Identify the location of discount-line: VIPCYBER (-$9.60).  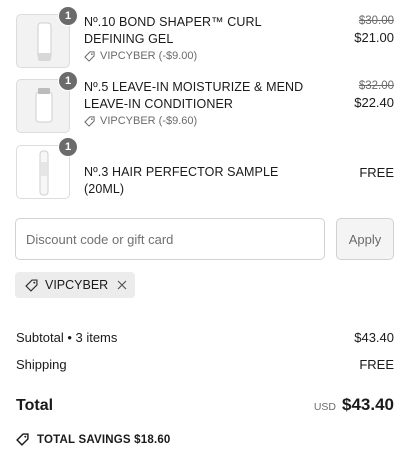
(196, 121).